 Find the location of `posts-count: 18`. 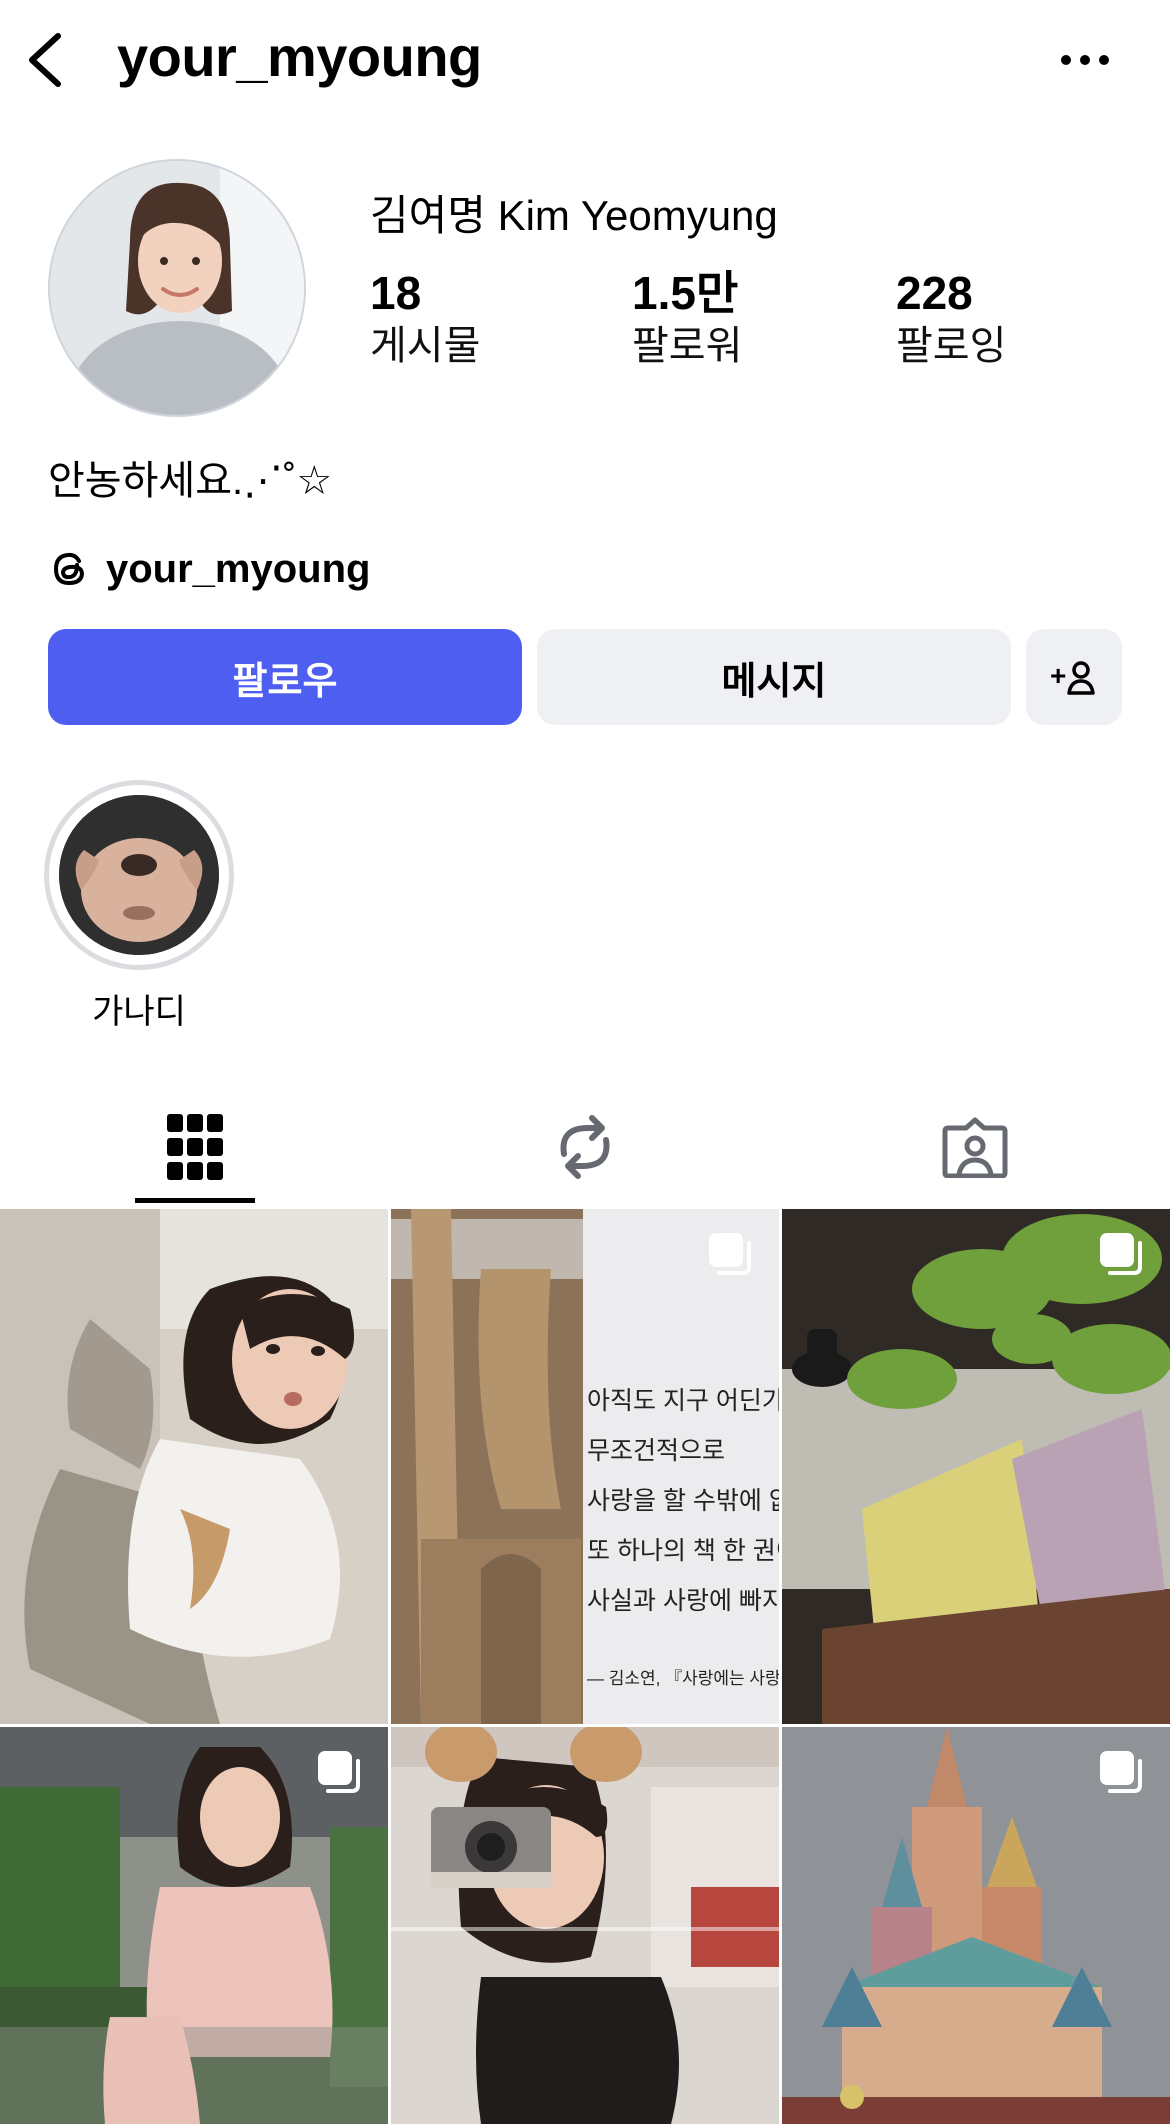

posts-count: 18 is located at coordinates (396, 293).